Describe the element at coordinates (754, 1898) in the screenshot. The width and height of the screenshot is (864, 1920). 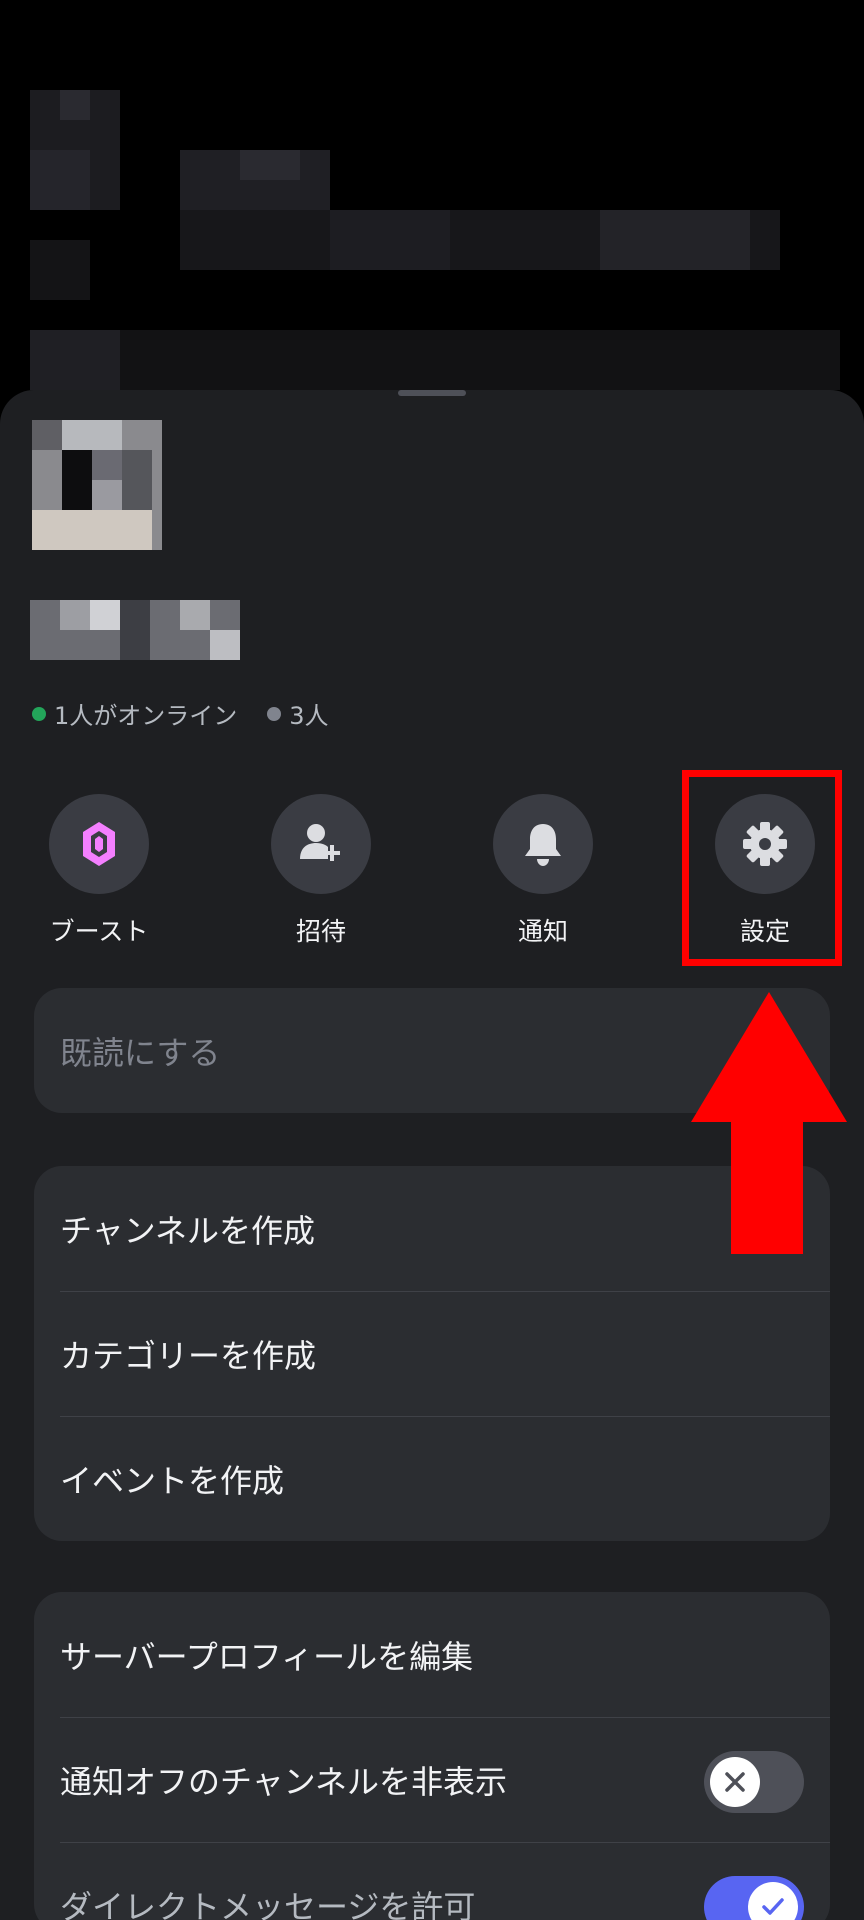
I see `allow-dms-toggle` at that location.